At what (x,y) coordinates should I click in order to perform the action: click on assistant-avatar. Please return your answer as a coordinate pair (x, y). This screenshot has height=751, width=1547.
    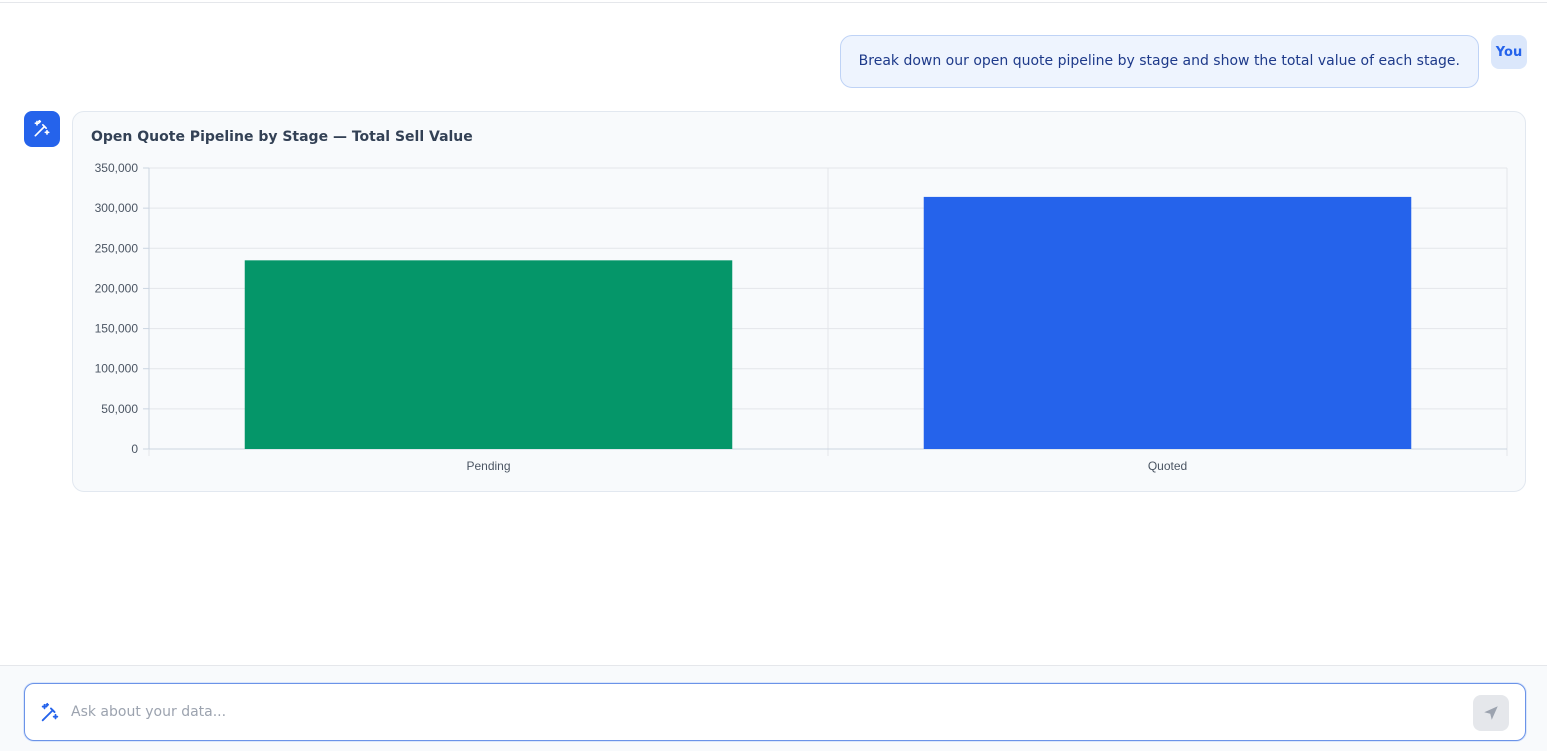
    Looking at the image, I should click on (42, 129).